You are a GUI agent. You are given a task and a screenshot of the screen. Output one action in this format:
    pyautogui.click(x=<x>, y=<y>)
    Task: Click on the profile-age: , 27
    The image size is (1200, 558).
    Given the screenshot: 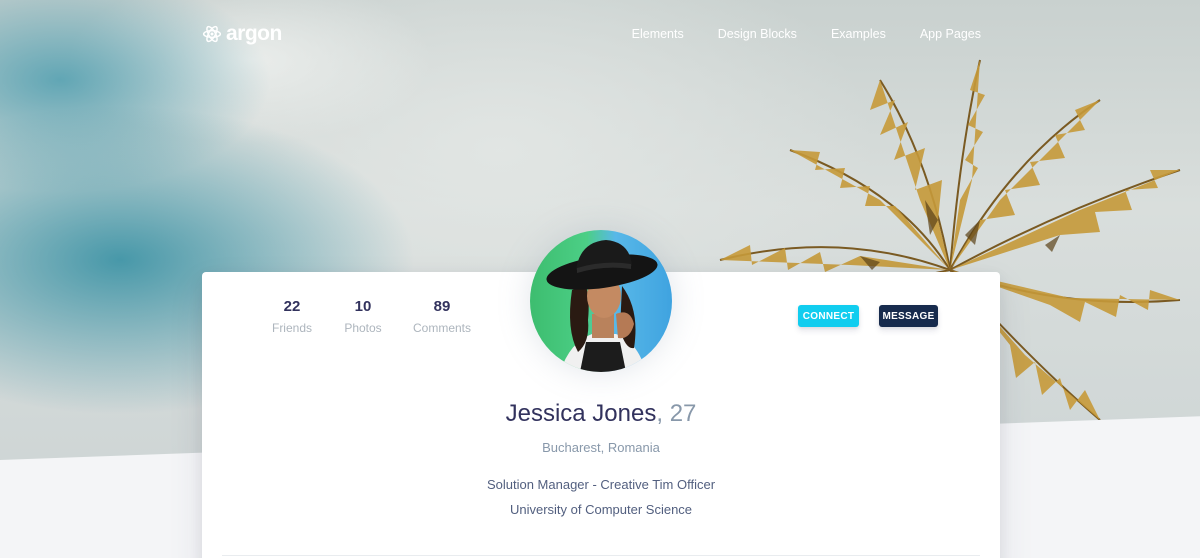 What is the action you would take?
    pyautogui.click(x=676, y=413)
    